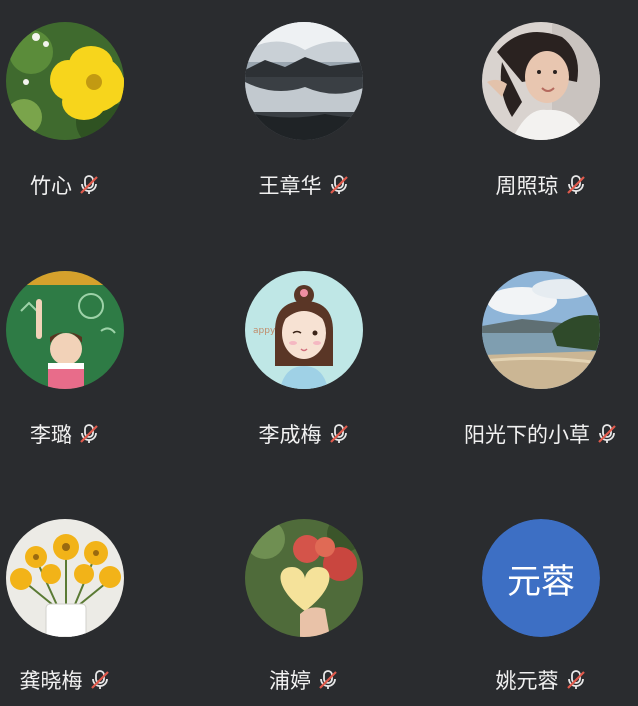 Image resolution: width=638 pixels, height=706 pixels. I want to click on avatar: appy, so click(304, 330).